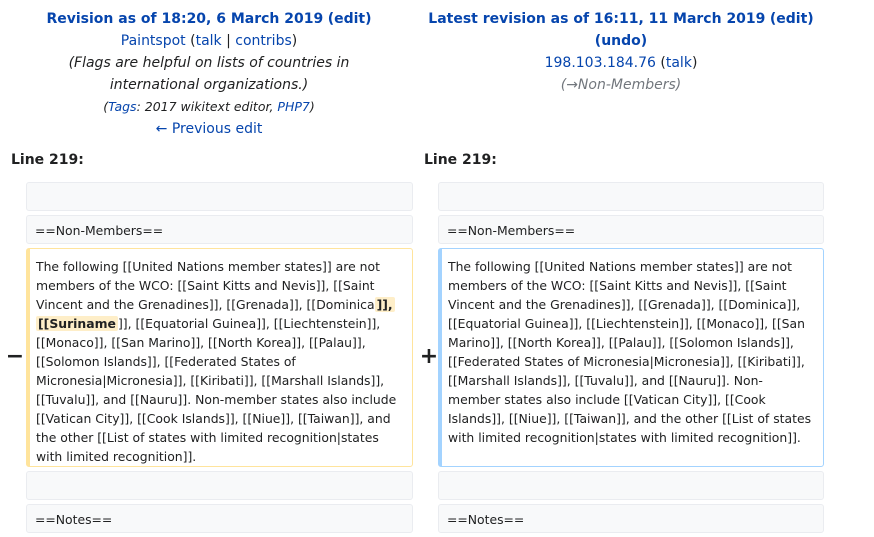 The image size is (874, 537). I want to click on new-edit-link: edit, so click(791, 19).